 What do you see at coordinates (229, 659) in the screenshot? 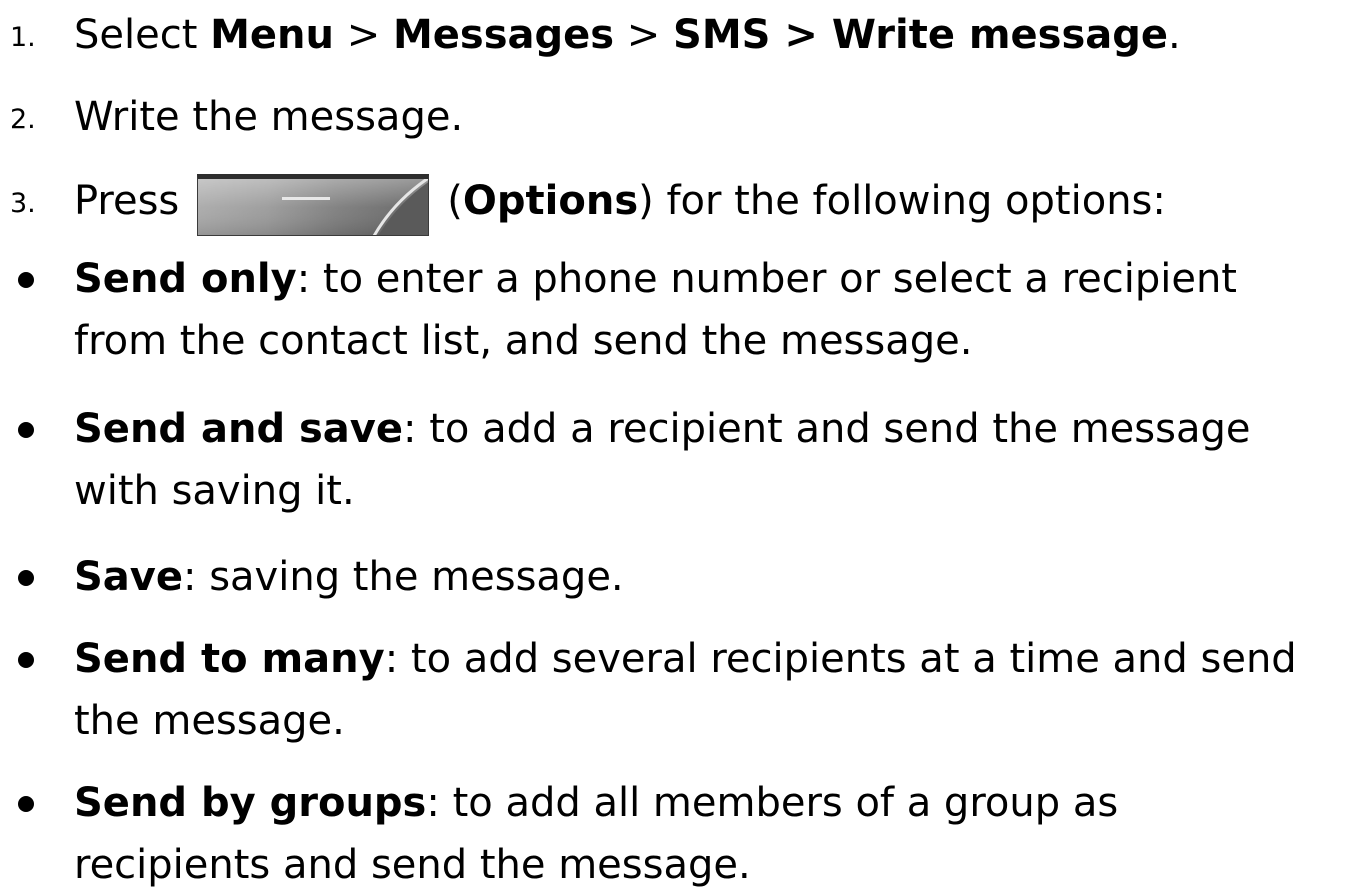
I see `option-term: Send to many` at bounding box center [229, 659].